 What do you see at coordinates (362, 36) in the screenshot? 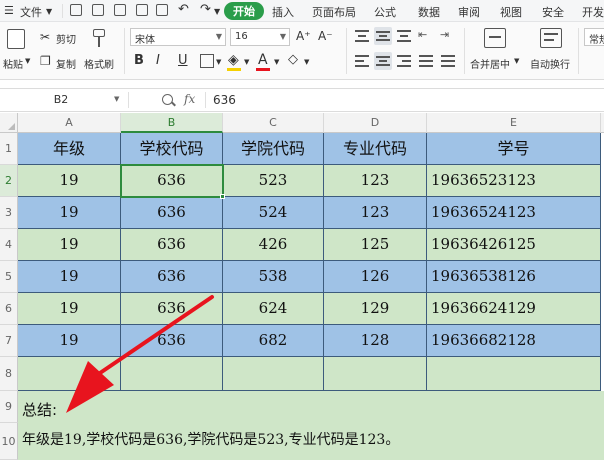
I see `align-top-icon` at bounding box center [362, 36].